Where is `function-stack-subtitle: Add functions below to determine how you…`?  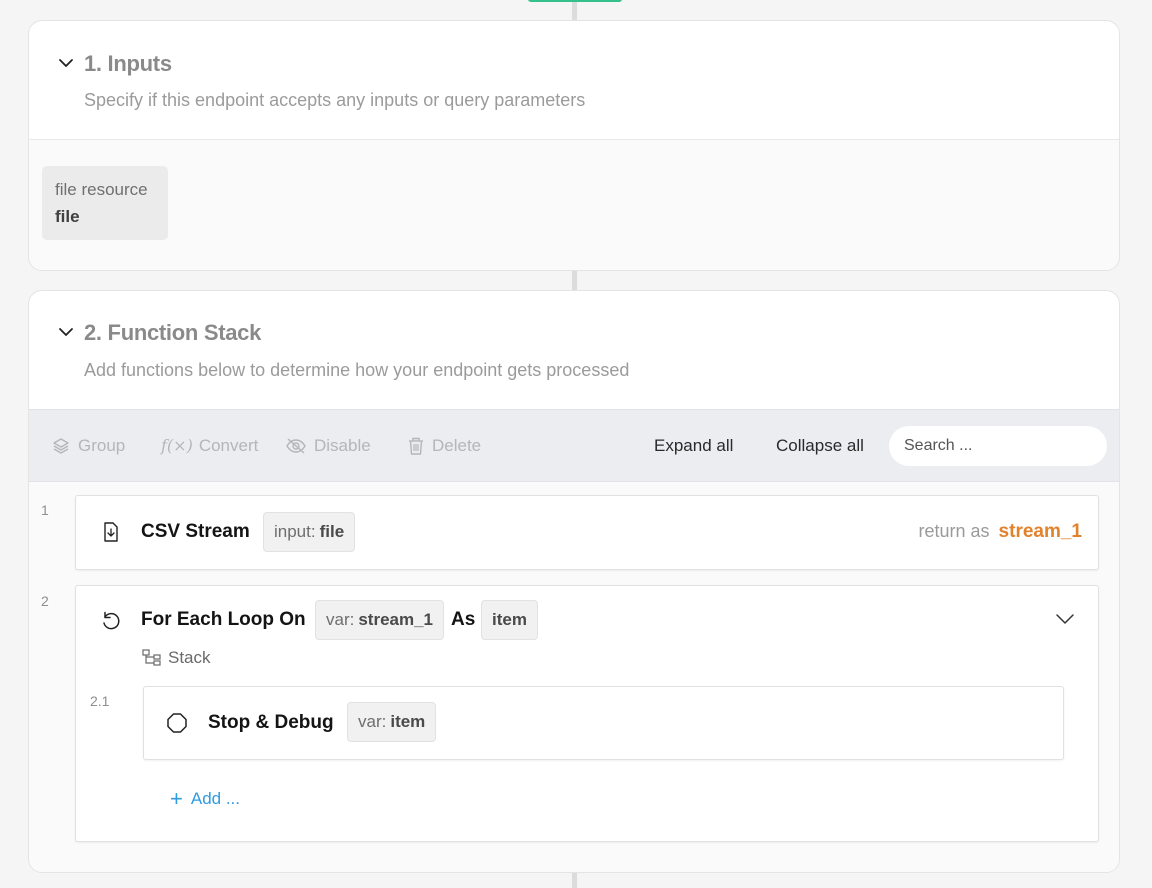 function-stack-subtitle: Add functions below to determine how you… is located at coordinates (357, 370).